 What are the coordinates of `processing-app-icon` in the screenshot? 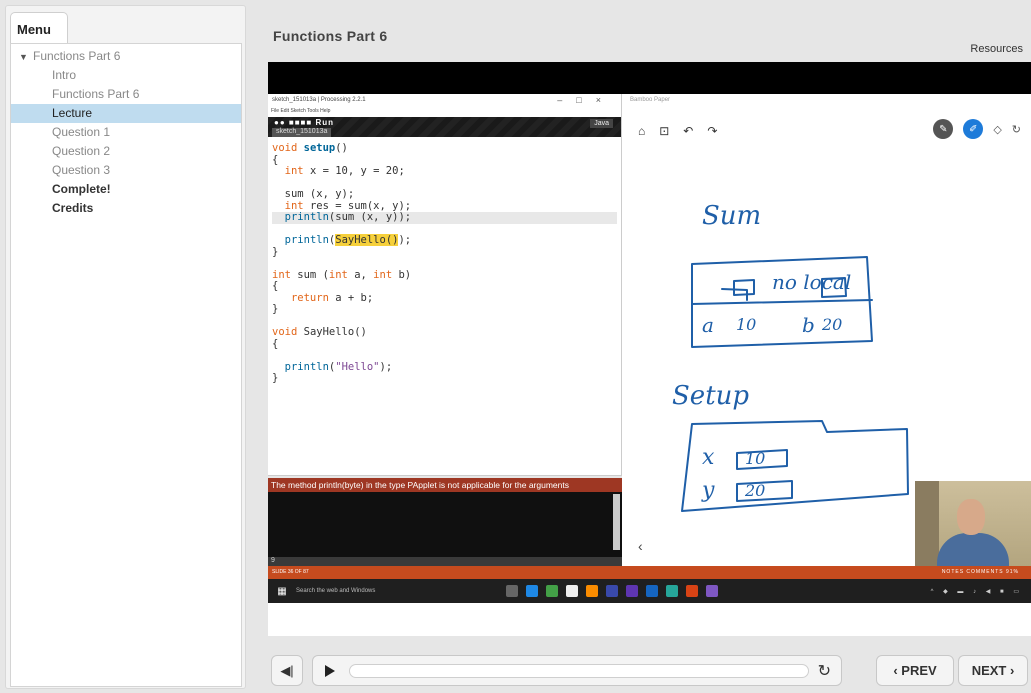 It's located at (612, 591).